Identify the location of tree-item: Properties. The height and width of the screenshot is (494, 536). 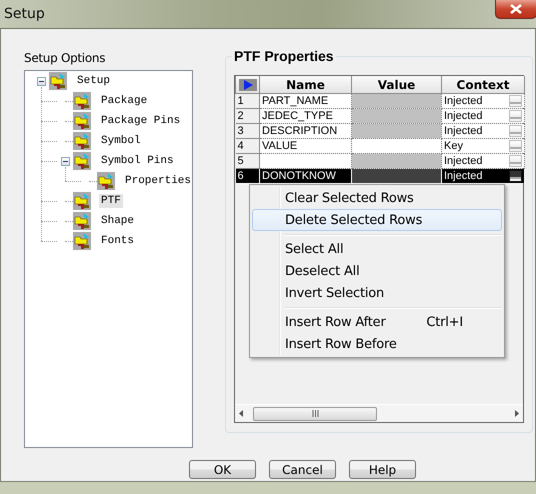
(158, 181).